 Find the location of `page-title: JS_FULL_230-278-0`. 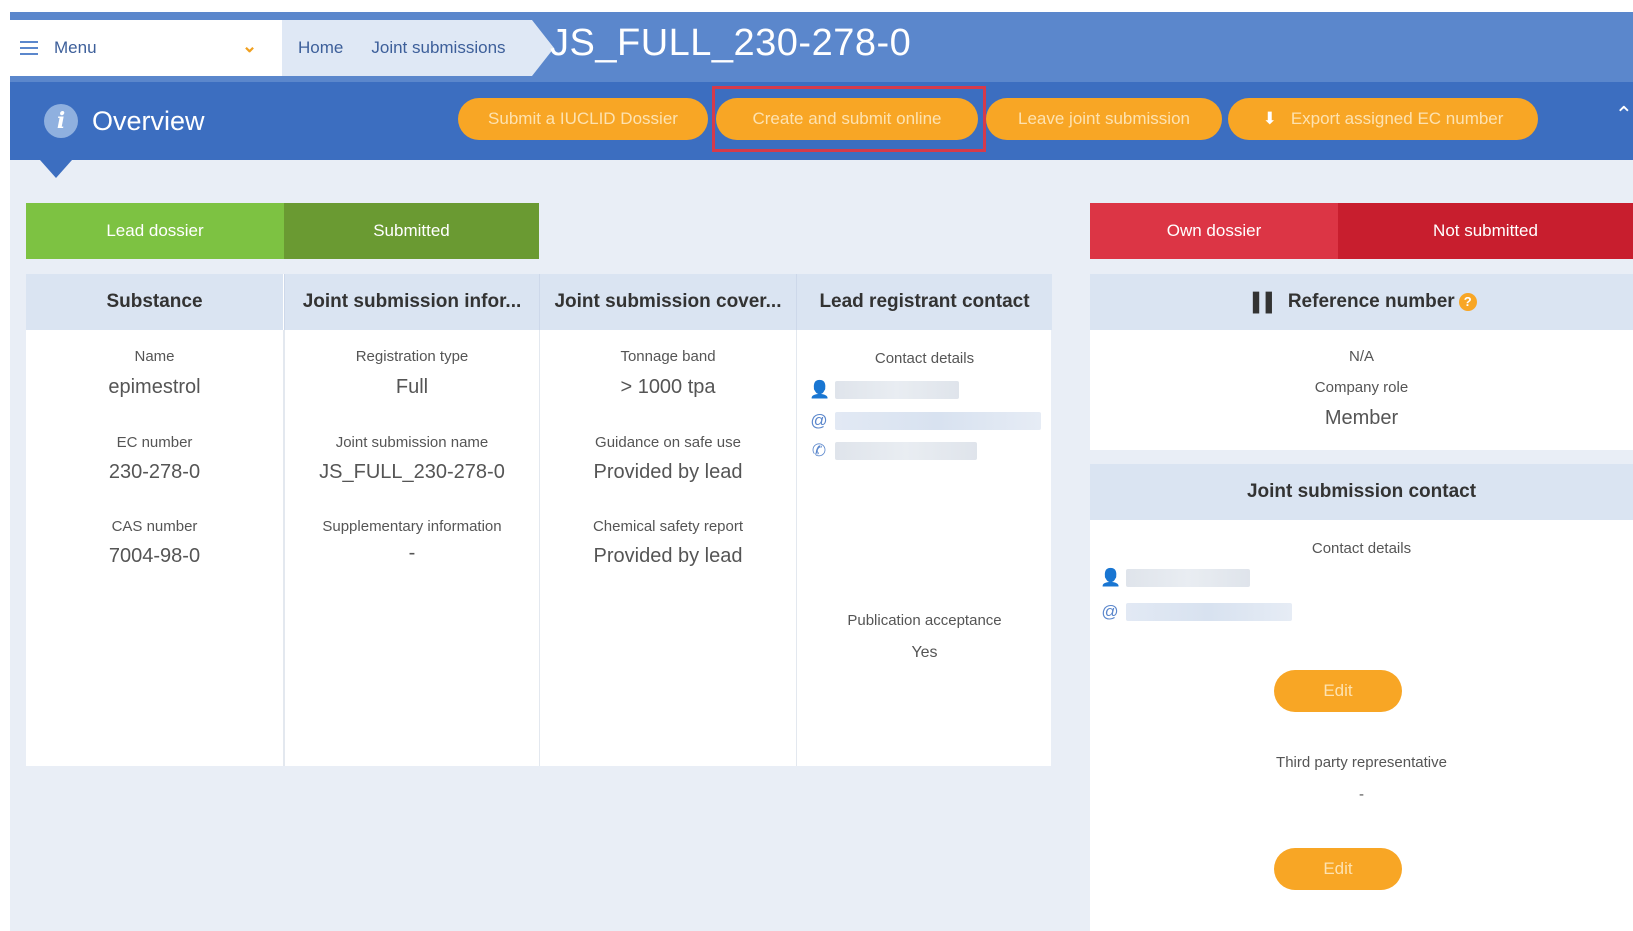

page-title: JS_FULL_230-278-0 is located at coordinates (731, 43).